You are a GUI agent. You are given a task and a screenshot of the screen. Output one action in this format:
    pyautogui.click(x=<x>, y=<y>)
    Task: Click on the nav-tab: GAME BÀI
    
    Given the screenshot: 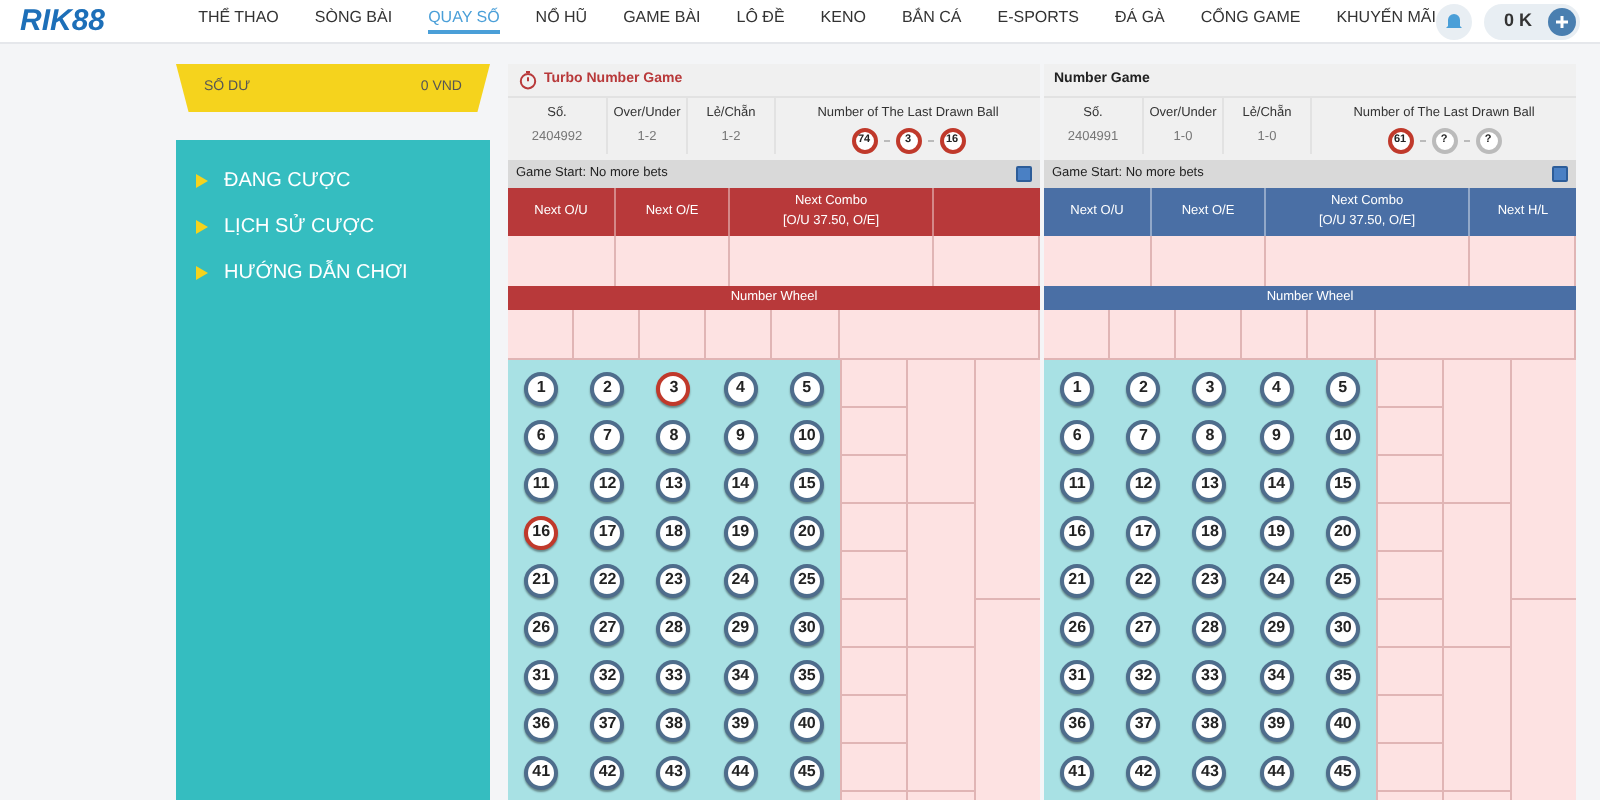 What is the action you would take?
    pyautogui.click(x=662, y=21)
    